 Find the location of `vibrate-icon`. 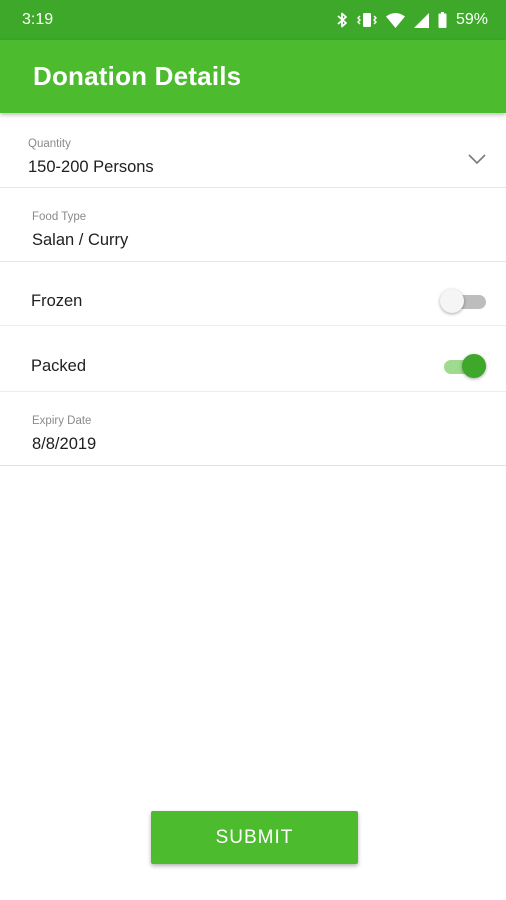

vibrate-icon is located at coordinates (366, 20).